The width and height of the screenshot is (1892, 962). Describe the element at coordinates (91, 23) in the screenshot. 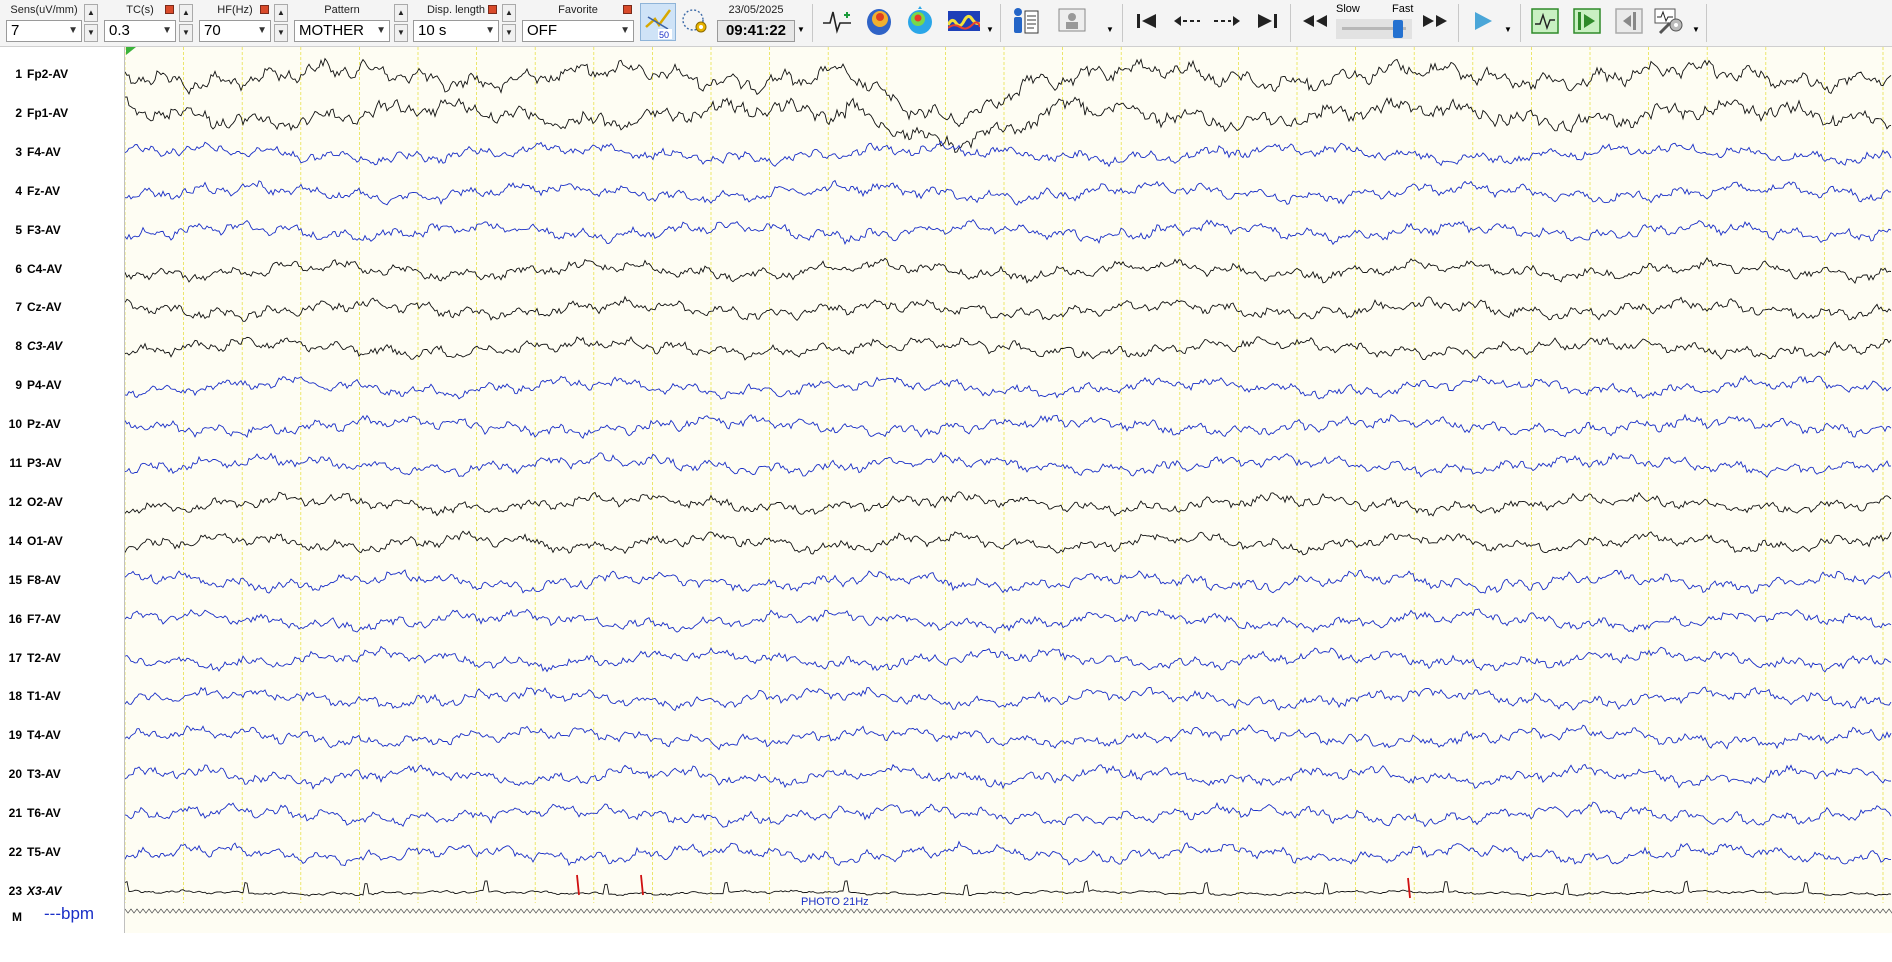

I see `sens-spinner: ▲ ▼` at that location.